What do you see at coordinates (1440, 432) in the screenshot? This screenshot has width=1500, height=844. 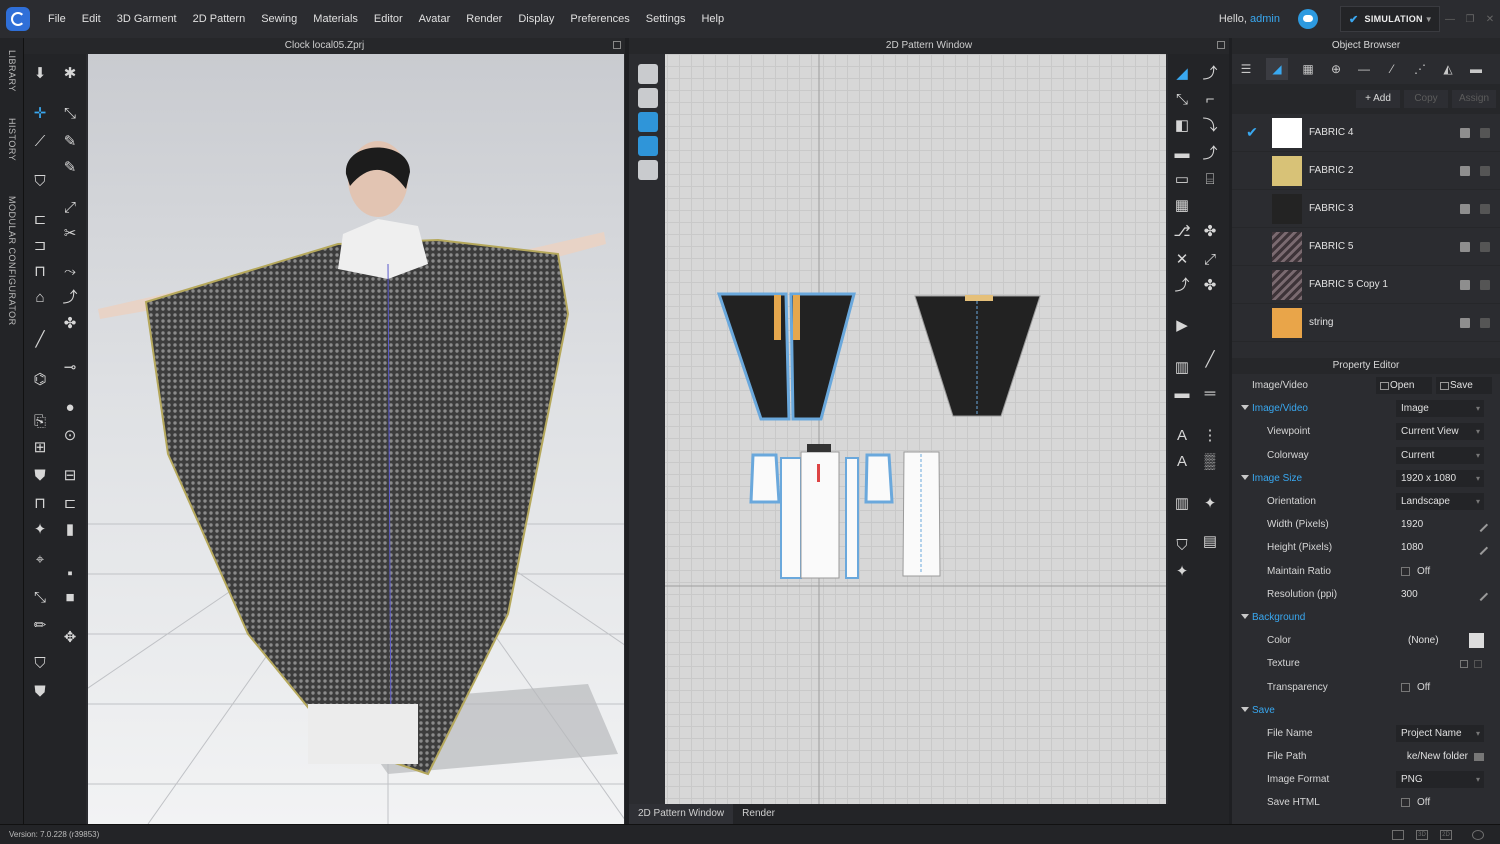 I see `viewpoint-dropdown: Current View` at bounding box center [1440, 432].